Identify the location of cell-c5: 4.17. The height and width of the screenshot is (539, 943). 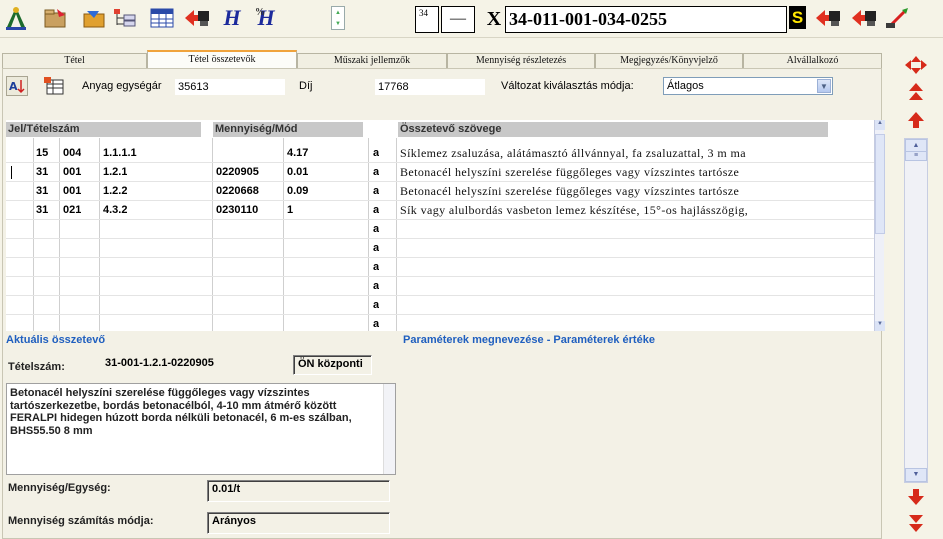
(298, 153).